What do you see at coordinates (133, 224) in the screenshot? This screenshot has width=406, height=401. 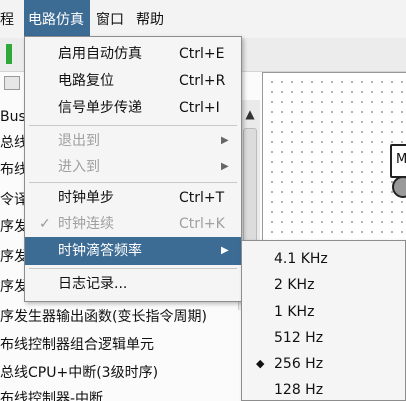 I see `menu-item-clock-continuous: ✓ 时钟连续 Ctrl+K` at bounding box center [133, 224].